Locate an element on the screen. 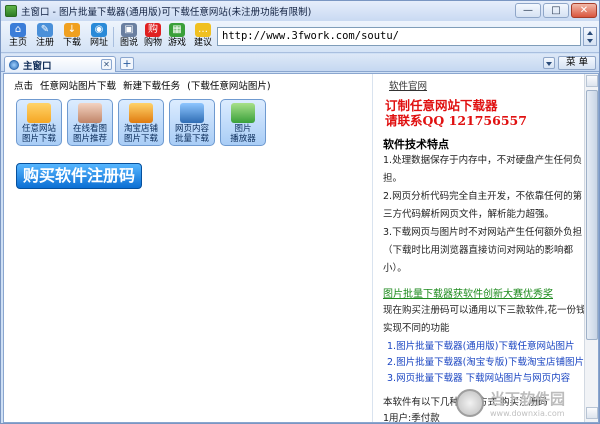  link-hint-text: (下载任意网站图片) is located at coordinates (229, 86).